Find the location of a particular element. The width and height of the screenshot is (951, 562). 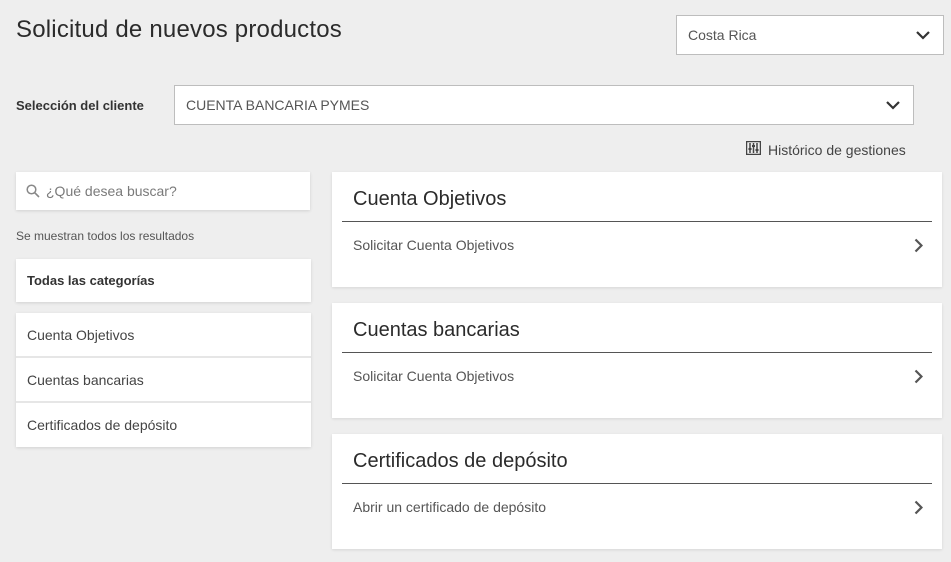

search-box is located at coordinates (163, 191).